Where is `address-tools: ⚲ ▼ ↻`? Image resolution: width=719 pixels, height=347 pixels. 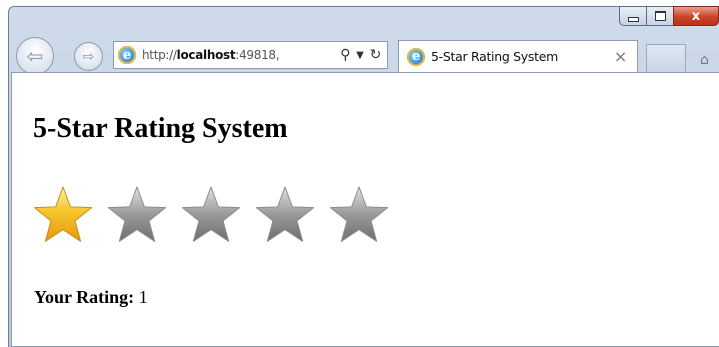 address-tools: ⚲ ▼ ↻ is located at coordinates (363, 55).